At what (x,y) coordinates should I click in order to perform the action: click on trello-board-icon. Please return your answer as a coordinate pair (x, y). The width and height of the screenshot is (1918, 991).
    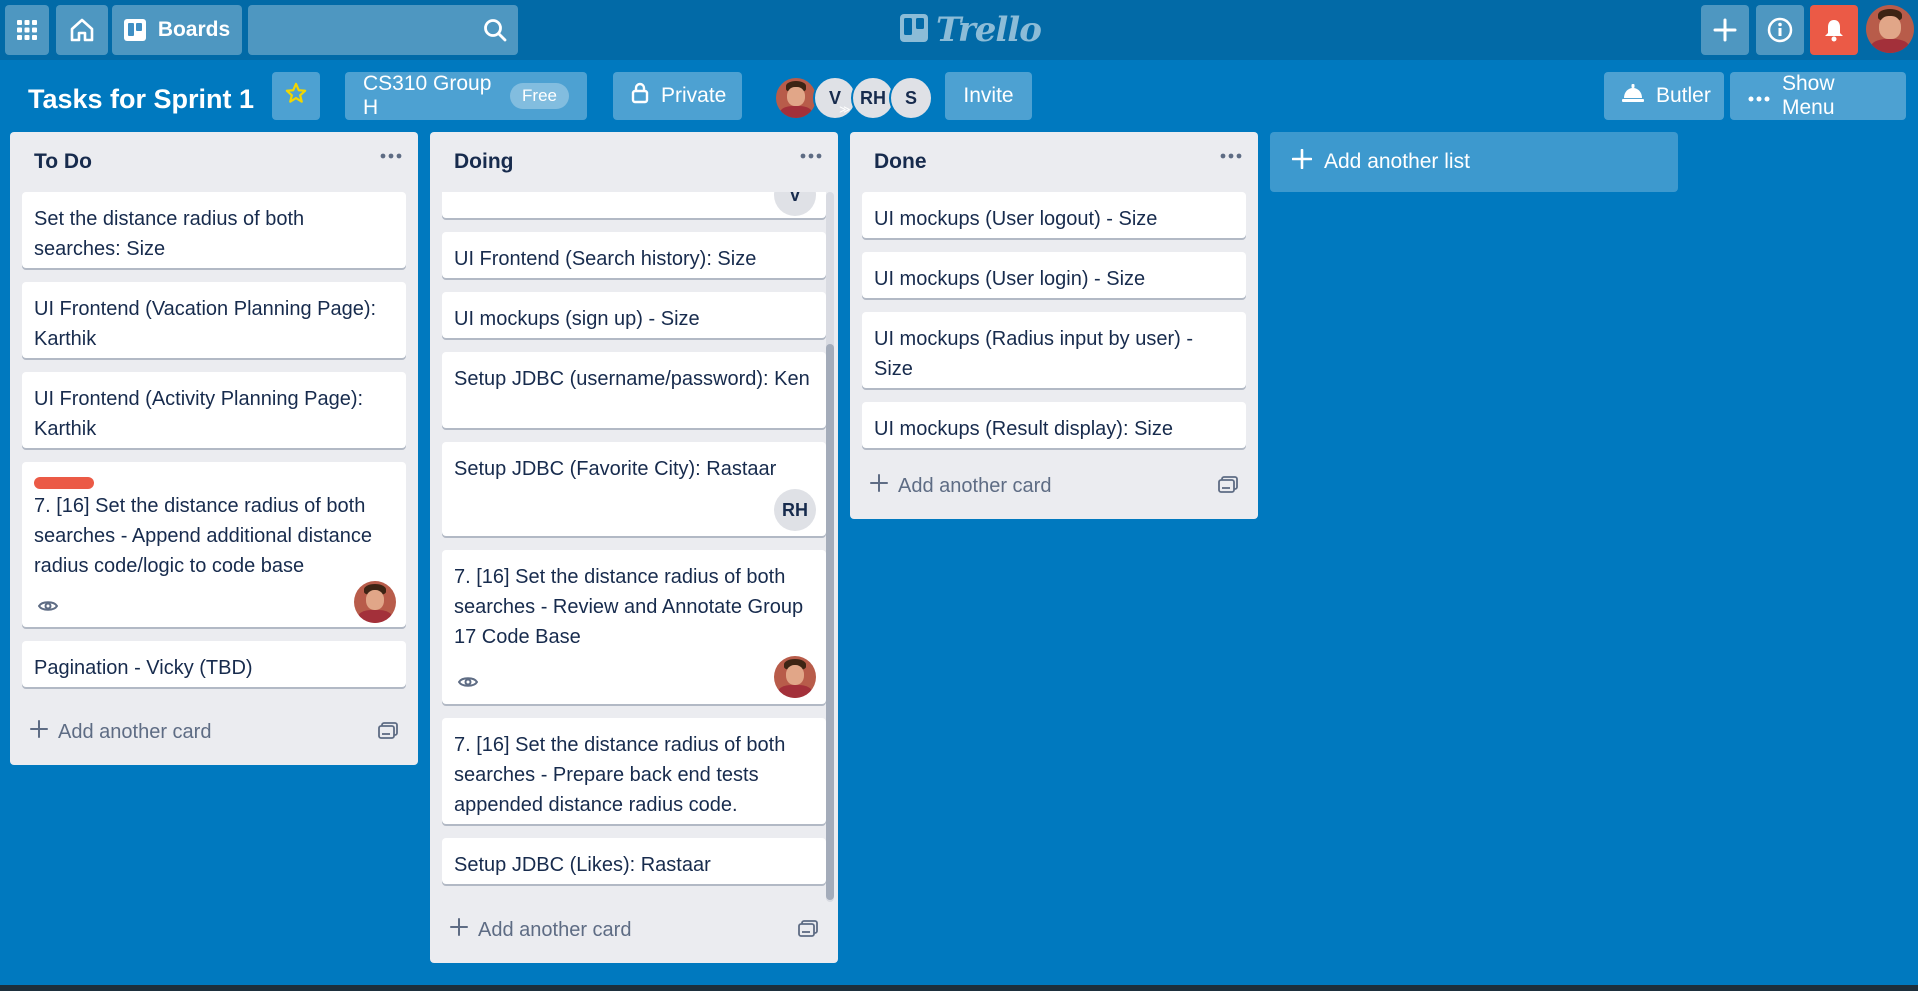
    Looking at the image, I should click on (914, 30).